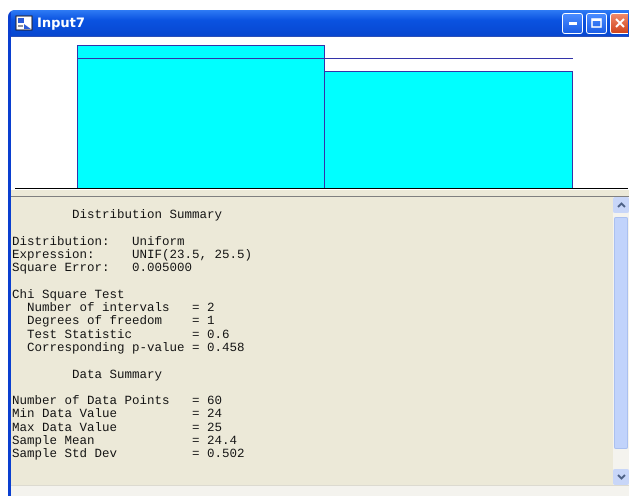  I want to click on field-value: = 24.4, so click(215, 441).